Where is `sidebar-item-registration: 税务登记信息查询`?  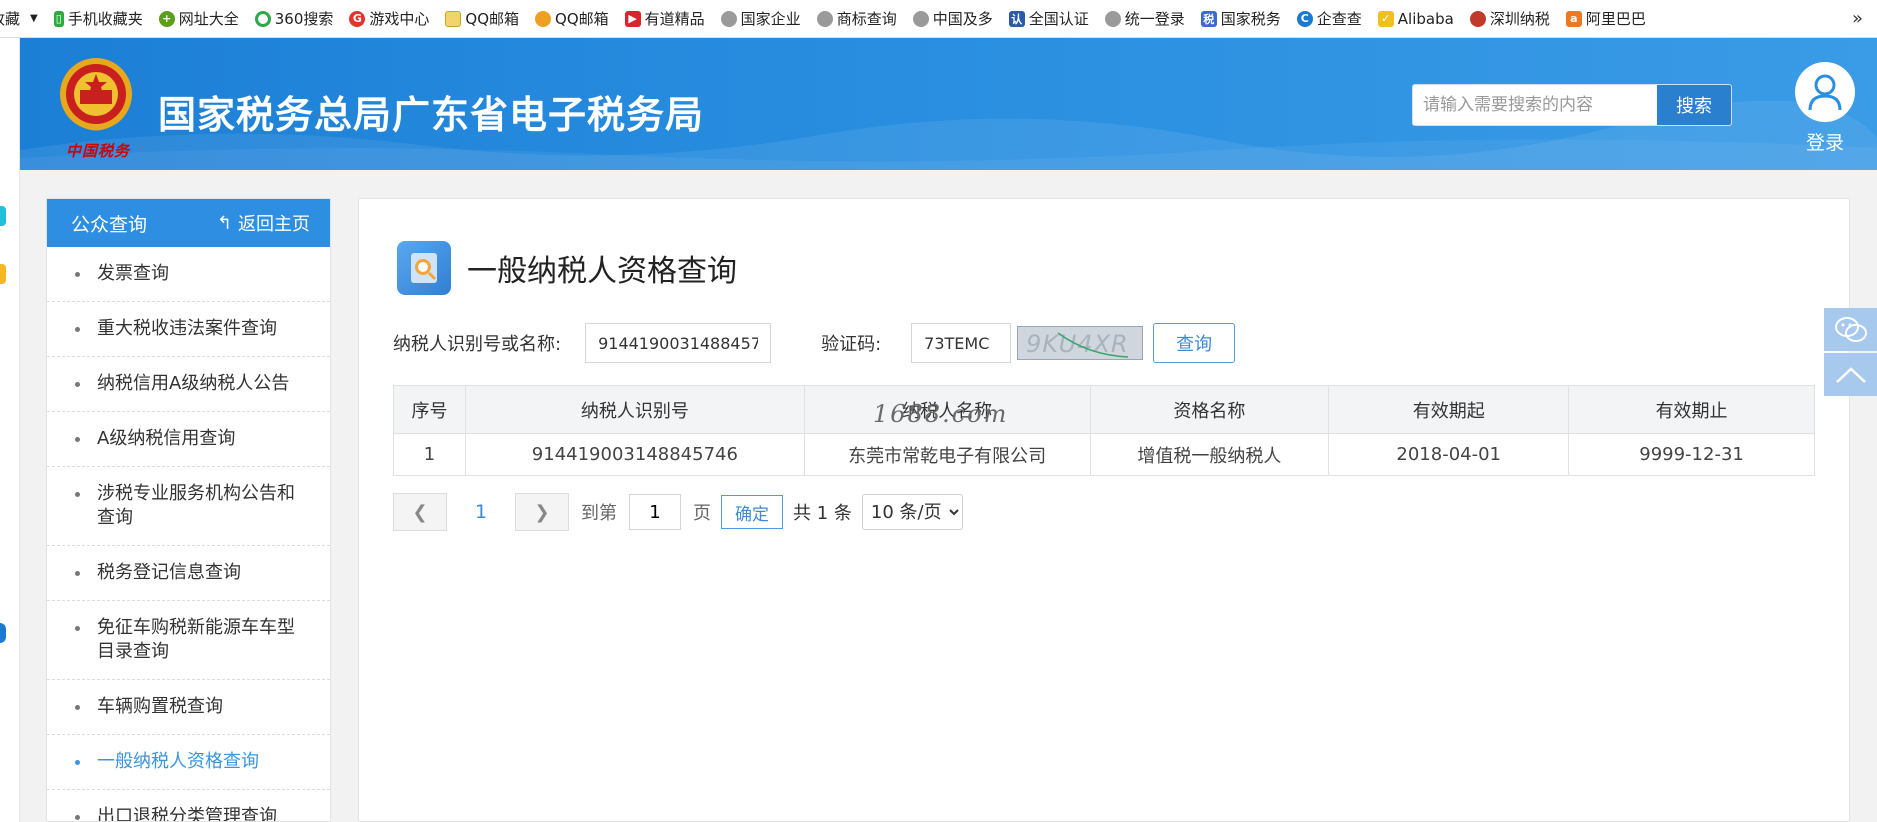
sidebar-item-registration: 税务登记信息查询 is located at coordinates (188, 573).